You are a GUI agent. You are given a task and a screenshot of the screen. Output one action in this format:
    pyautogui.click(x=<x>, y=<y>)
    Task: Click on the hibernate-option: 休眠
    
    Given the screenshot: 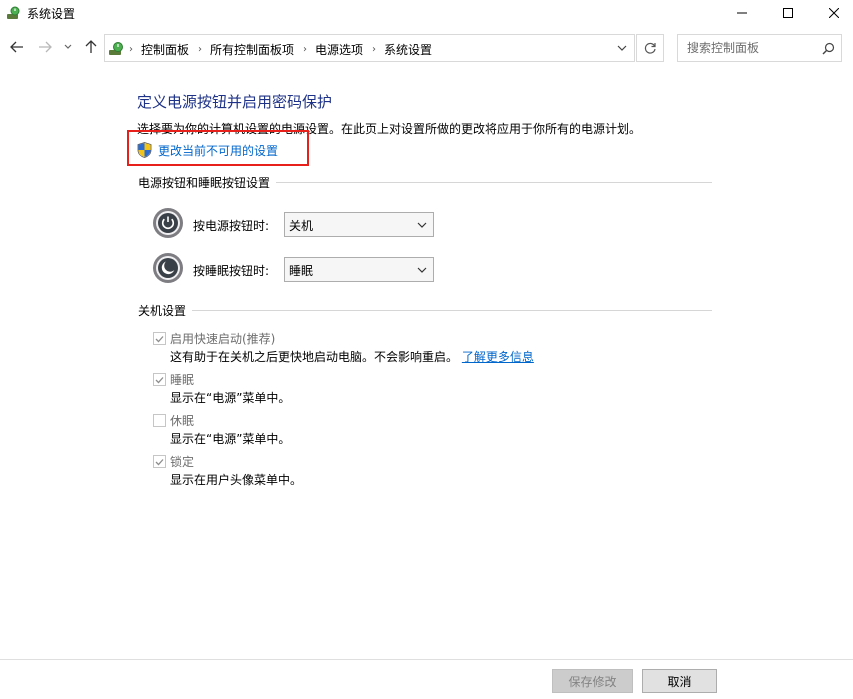 What is the action you would take?
    pyautogui.click(x=173, y=420)
    